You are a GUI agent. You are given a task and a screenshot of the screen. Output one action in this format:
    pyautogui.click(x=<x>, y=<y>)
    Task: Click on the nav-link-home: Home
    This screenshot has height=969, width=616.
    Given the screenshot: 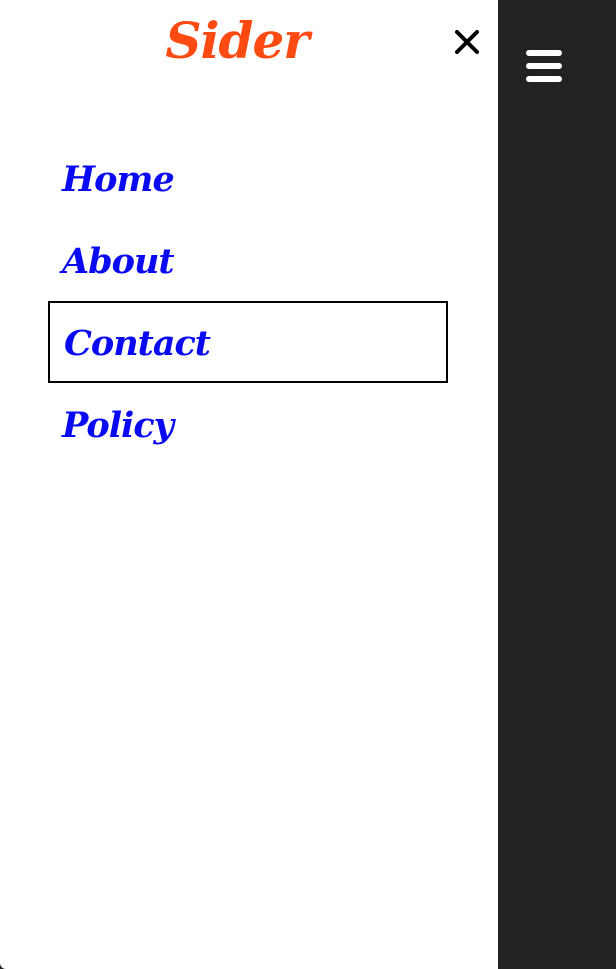 What is the action you would take?
    pyautogui.click(x=248, y=178)
    